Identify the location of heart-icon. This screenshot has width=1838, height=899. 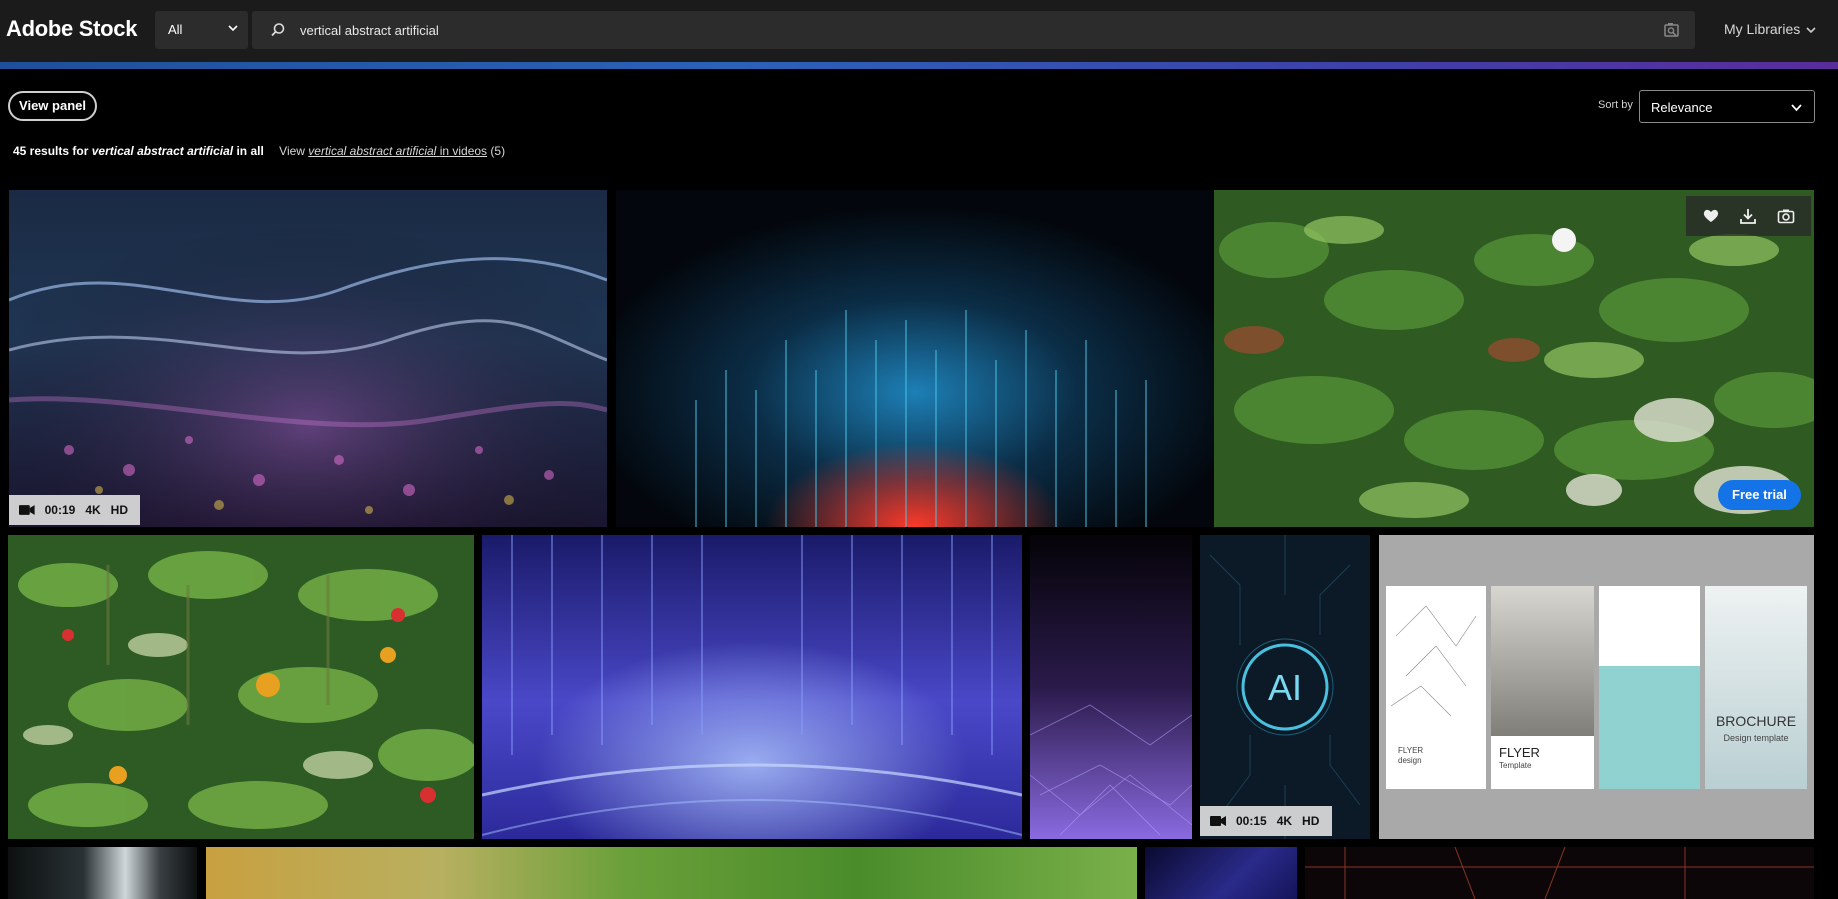
(1711, 216).